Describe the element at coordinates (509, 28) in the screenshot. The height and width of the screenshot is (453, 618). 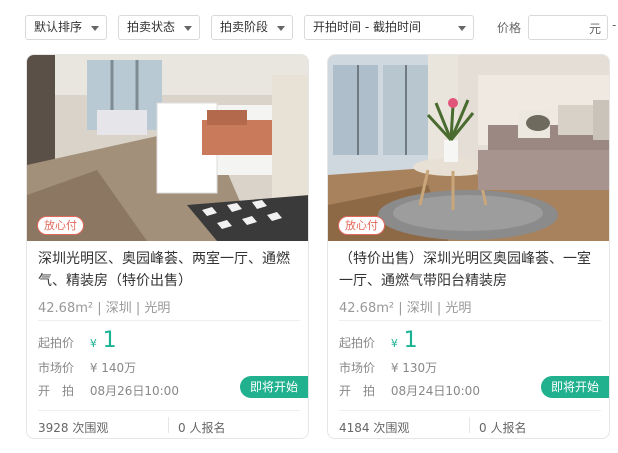
I see `price-label: 价格` at that location.